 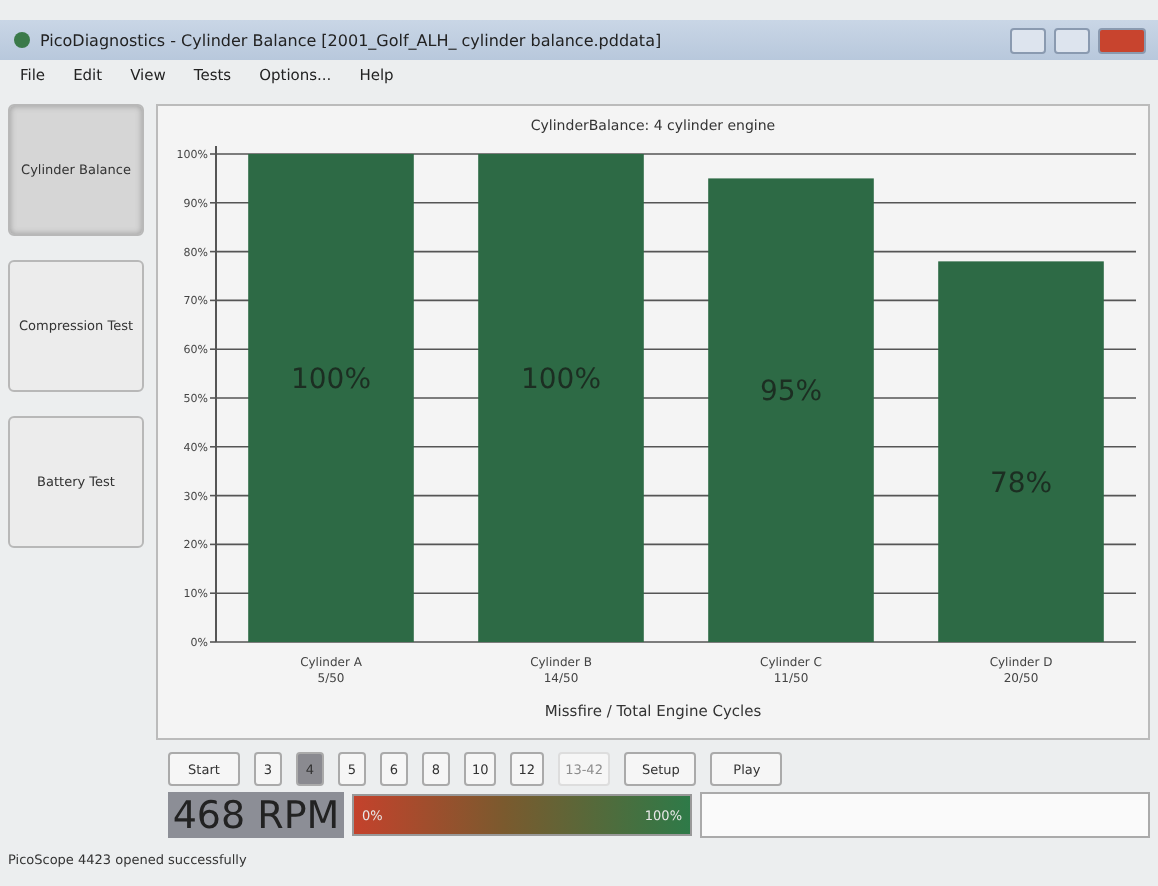 I want to click on rpm-display: 468 RPM, so click(x=256, y=815).